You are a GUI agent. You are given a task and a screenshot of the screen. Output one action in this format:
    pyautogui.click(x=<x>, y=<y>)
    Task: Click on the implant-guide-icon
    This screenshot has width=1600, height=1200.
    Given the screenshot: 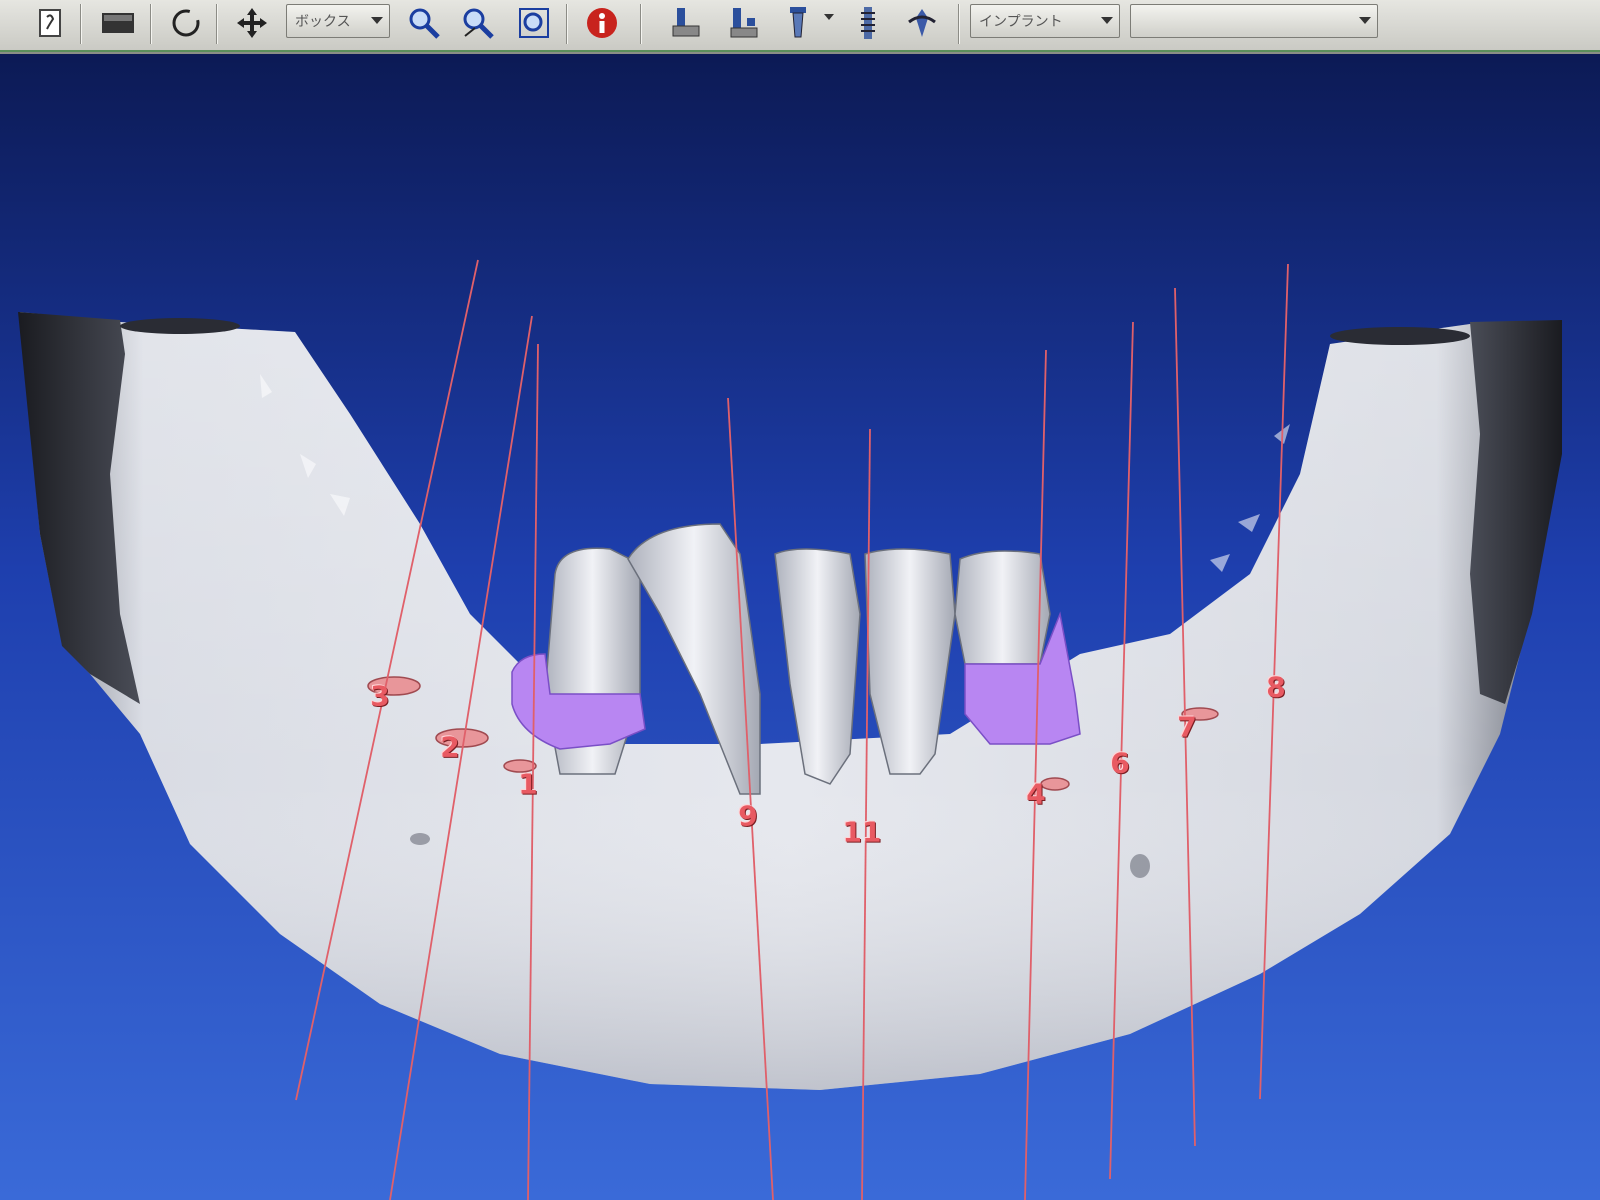 What is the action you would take?
    pyautogui.click(x=686, y=23)
    